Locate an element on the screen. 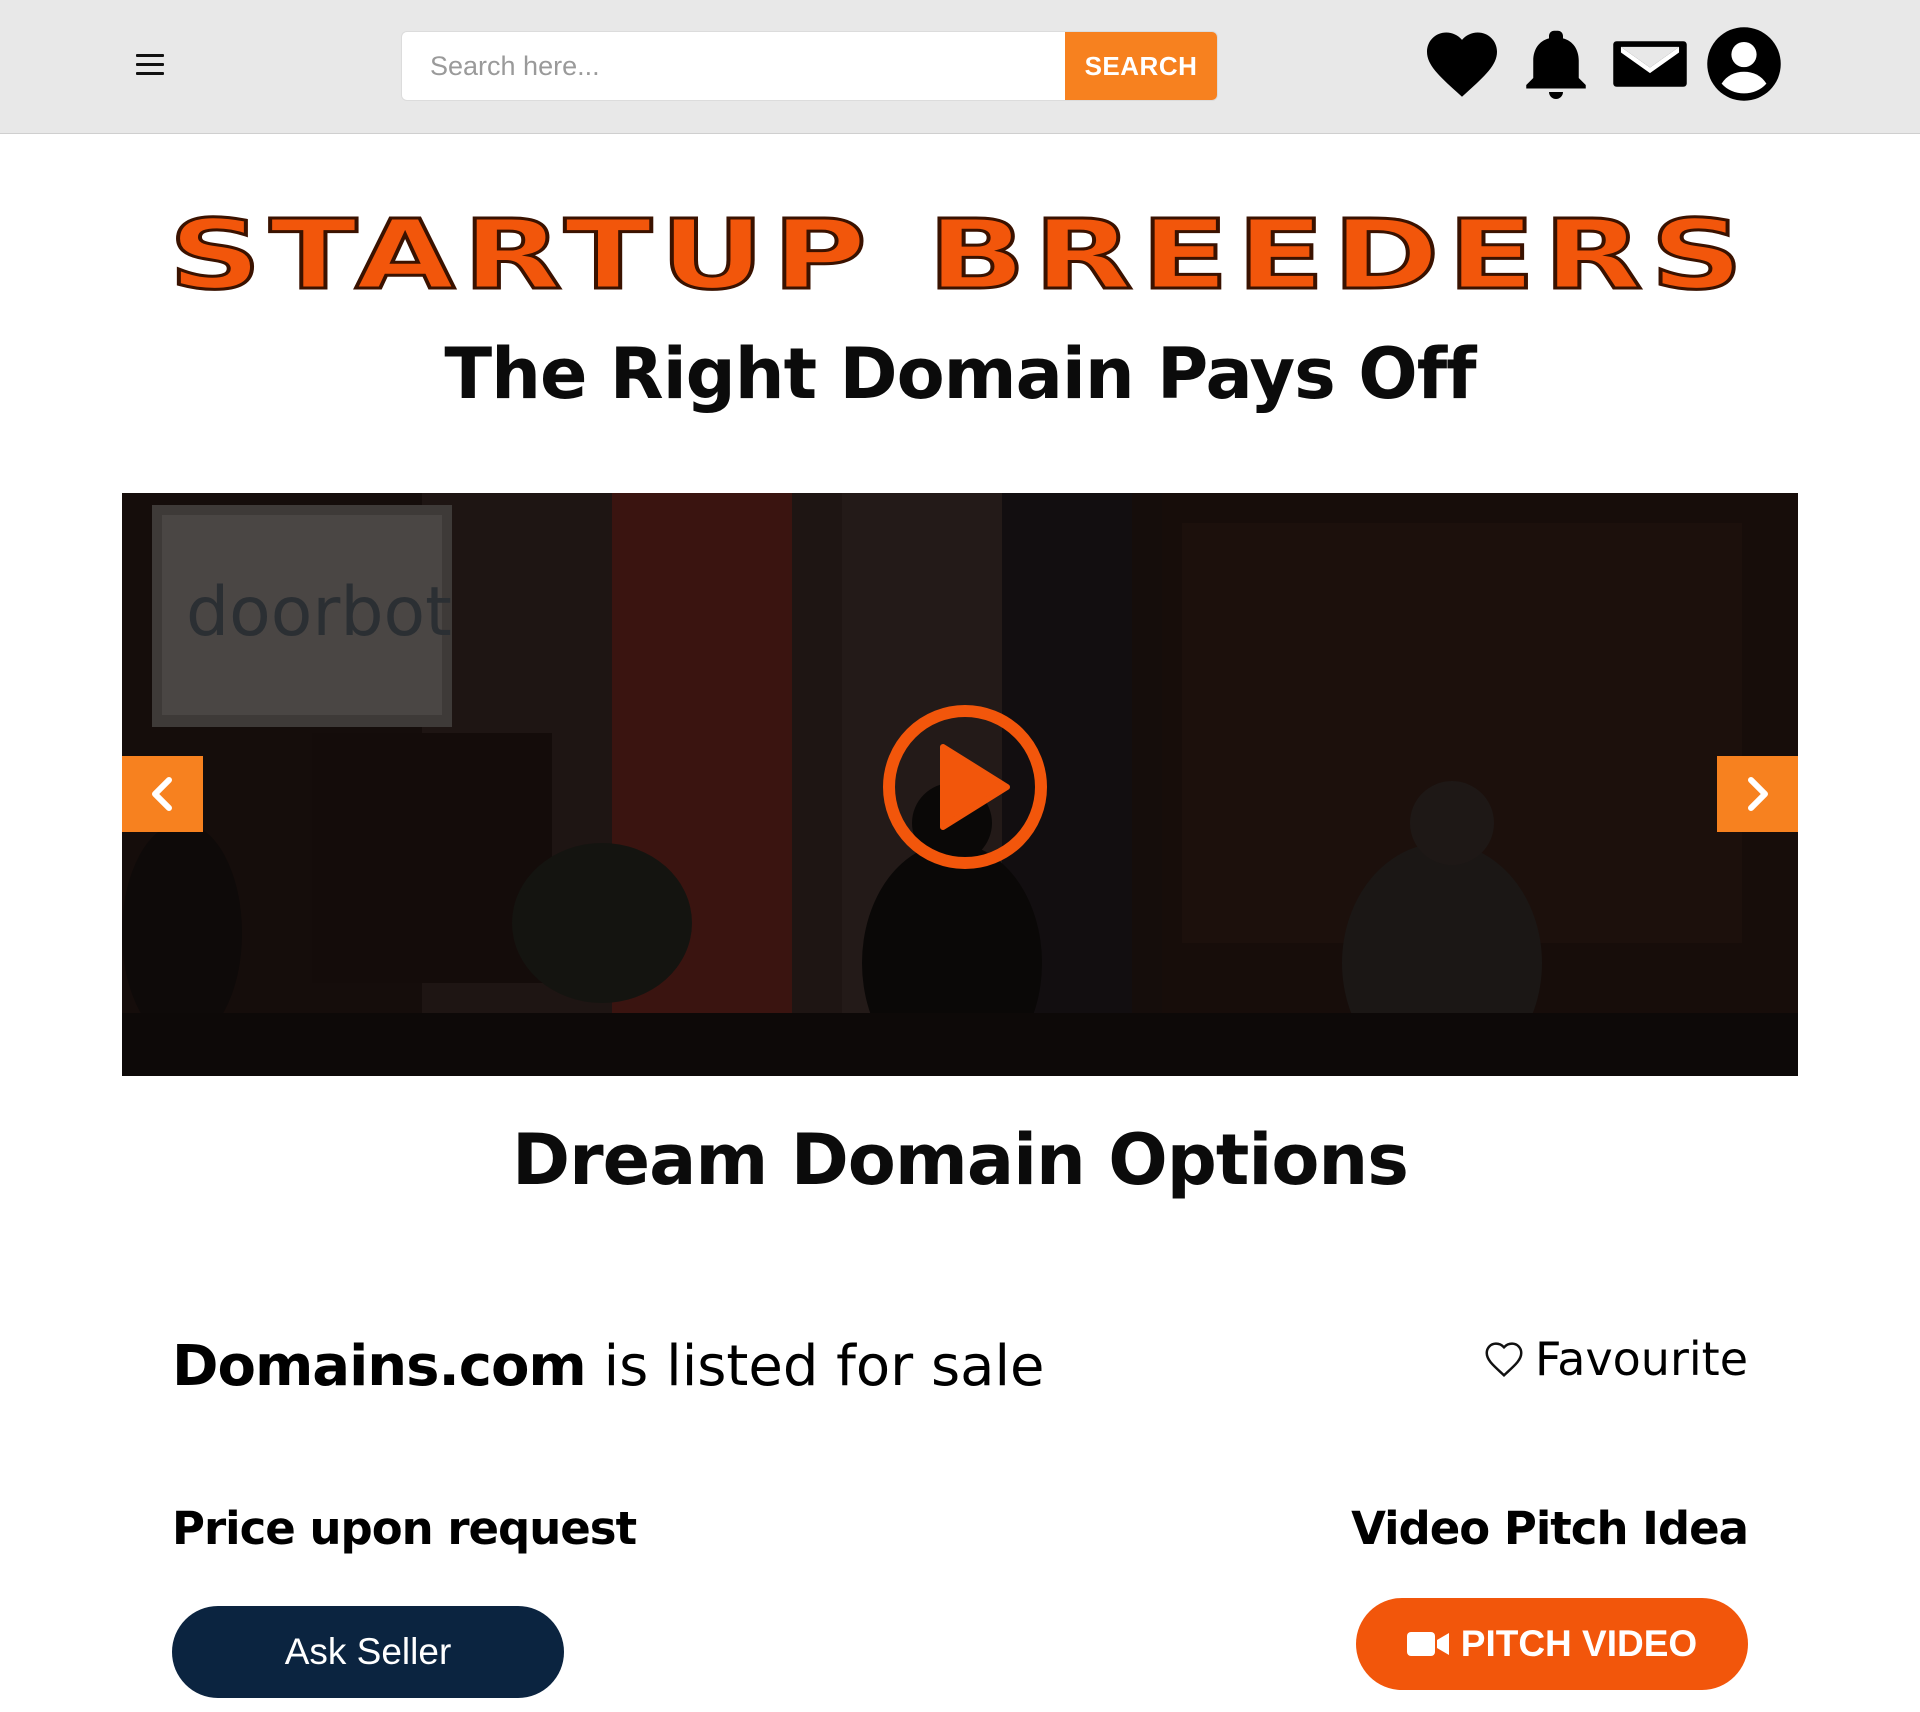 This screenshot has width=1920, height=1712. price-text: Price upon request is located at coordinates (404, 1528).